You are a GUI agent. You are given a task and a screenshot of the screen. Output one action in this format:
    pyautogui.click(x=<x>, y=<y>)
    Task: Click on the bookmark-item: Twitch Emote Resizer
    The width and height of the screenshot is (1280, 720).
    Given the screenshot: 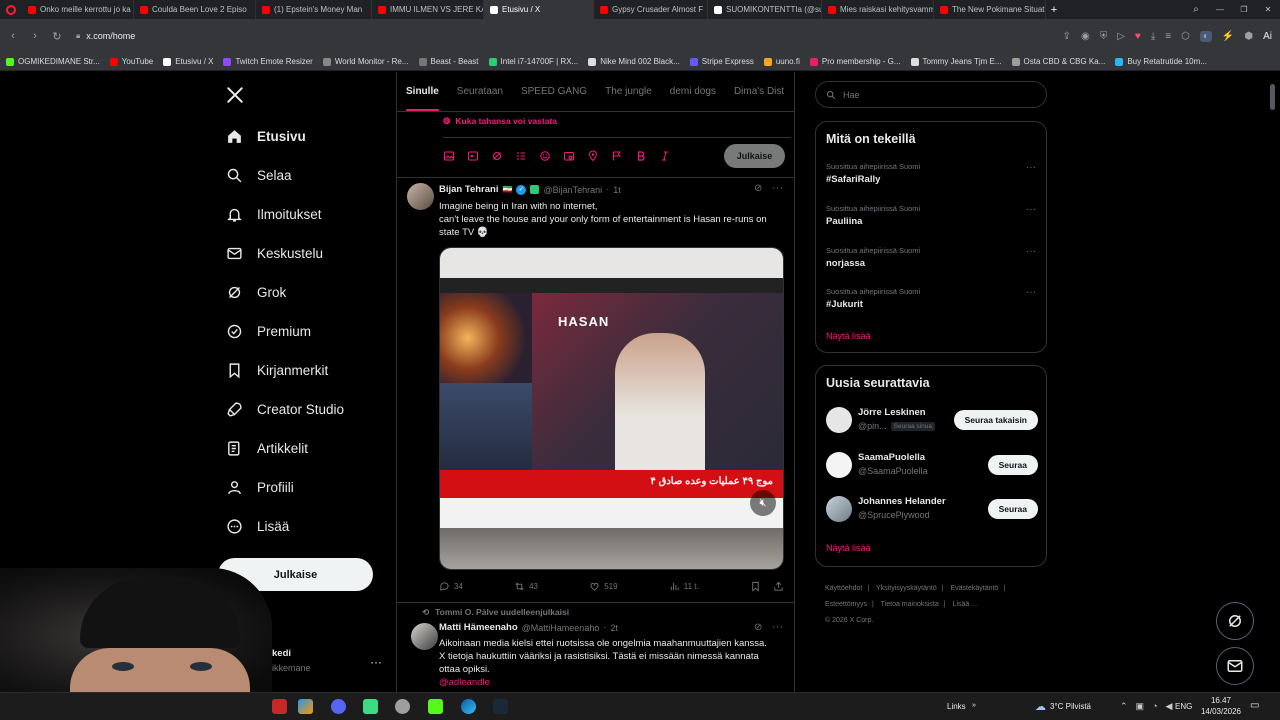 What is the action you would take?
    pyautogui.click(x=268, y=61)
    